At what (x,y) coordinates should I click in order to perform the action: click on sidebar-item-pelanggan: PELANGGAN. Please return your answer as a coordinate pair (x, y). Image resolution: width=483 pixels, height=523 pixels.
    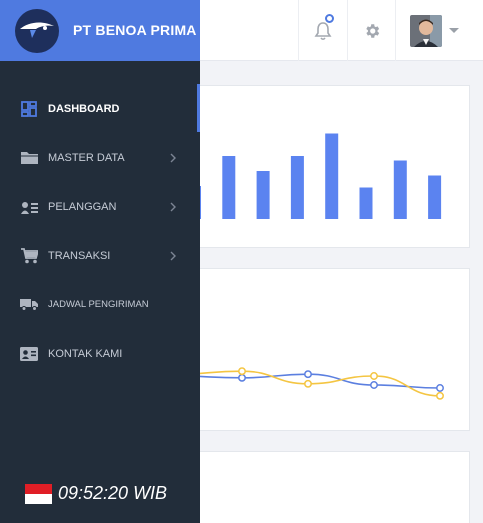
    Looking at the image, I should click on (100, 207).